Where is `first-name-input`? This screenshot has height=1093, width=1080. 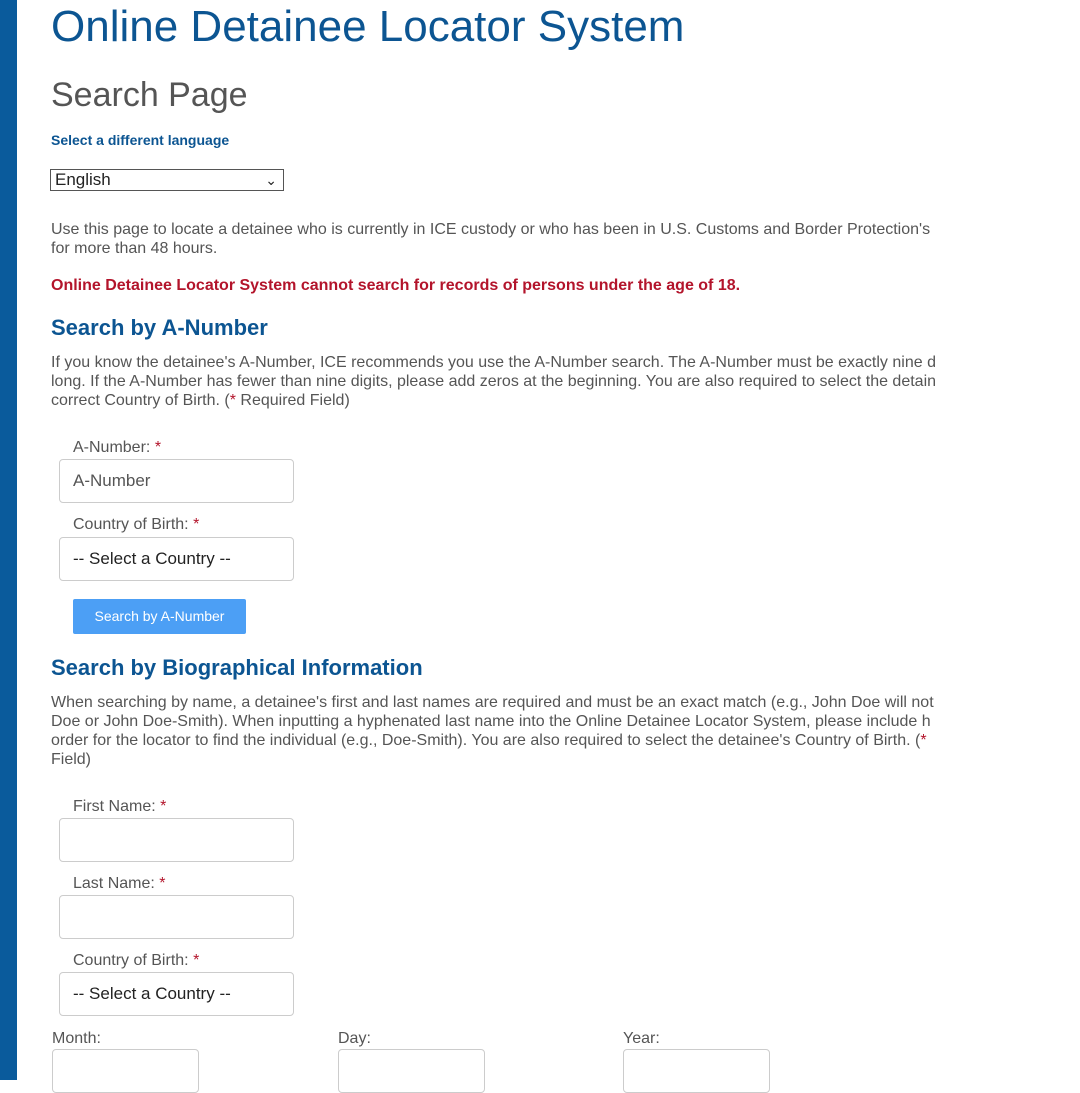
first-name-input is located at coordinates (176, 840).